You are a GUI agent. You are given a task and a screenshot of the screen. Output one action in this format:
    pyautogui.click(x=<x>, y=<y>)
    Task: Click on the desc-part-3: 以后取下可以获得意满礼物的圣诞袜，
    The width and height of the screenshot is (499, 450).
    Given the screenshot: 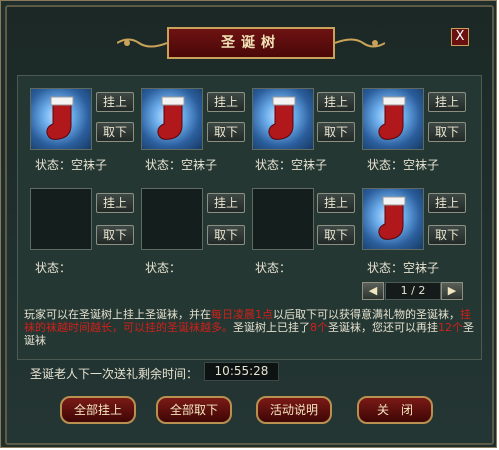 What is the action you would take?
    pyautogui.click(x=366, y=314)
    